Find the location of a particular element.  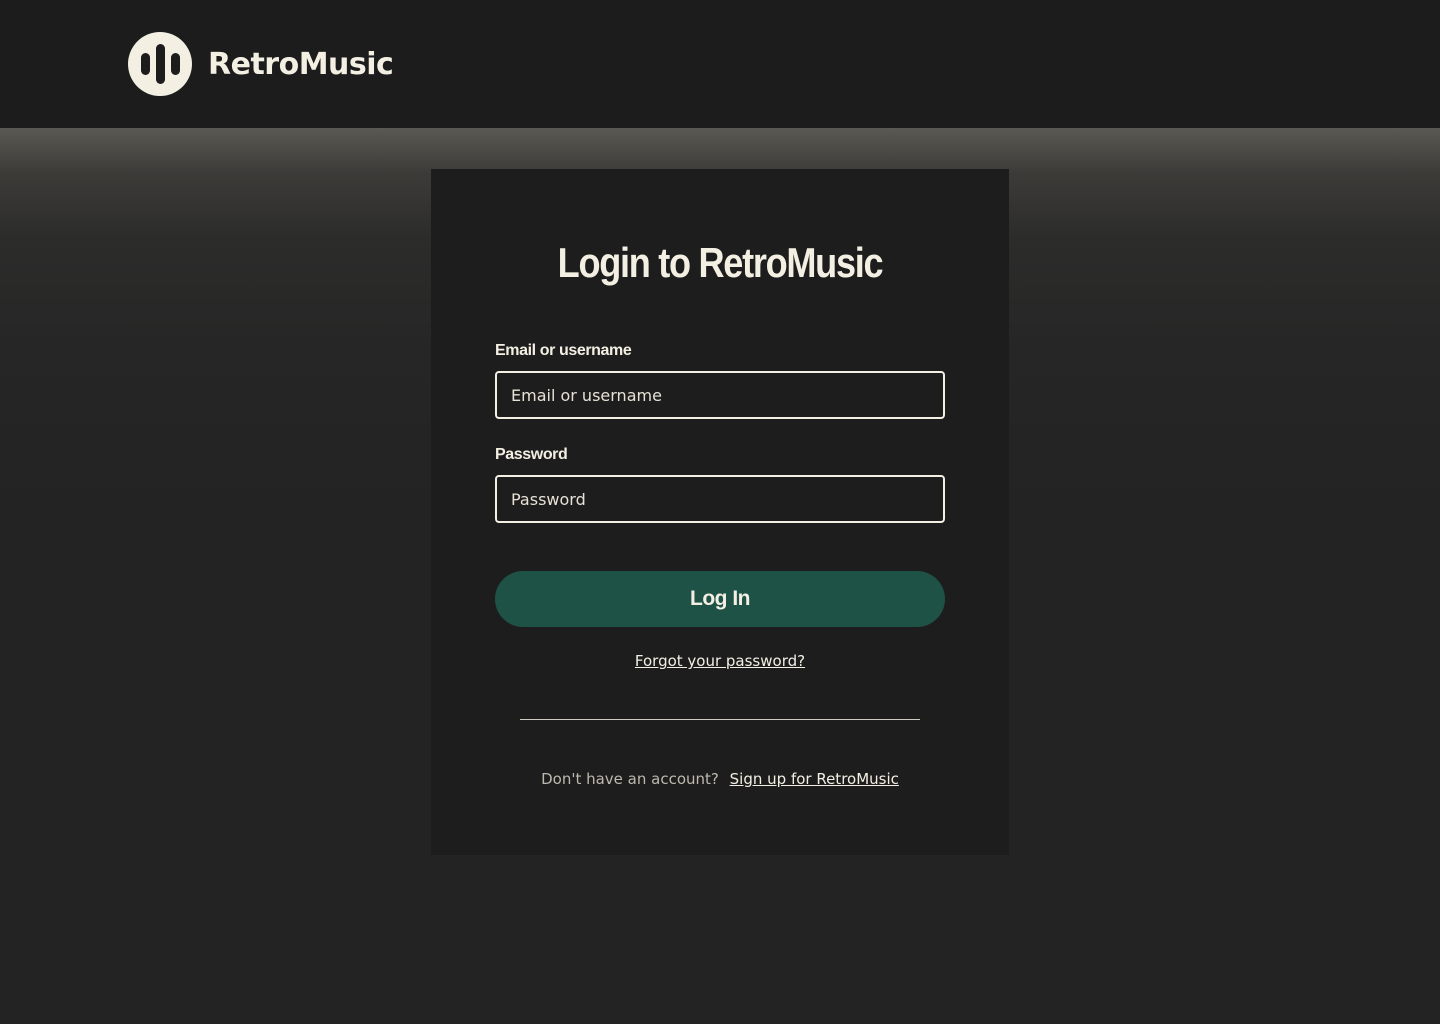

brand: RetroMusic is located at coordinates (261, 64).